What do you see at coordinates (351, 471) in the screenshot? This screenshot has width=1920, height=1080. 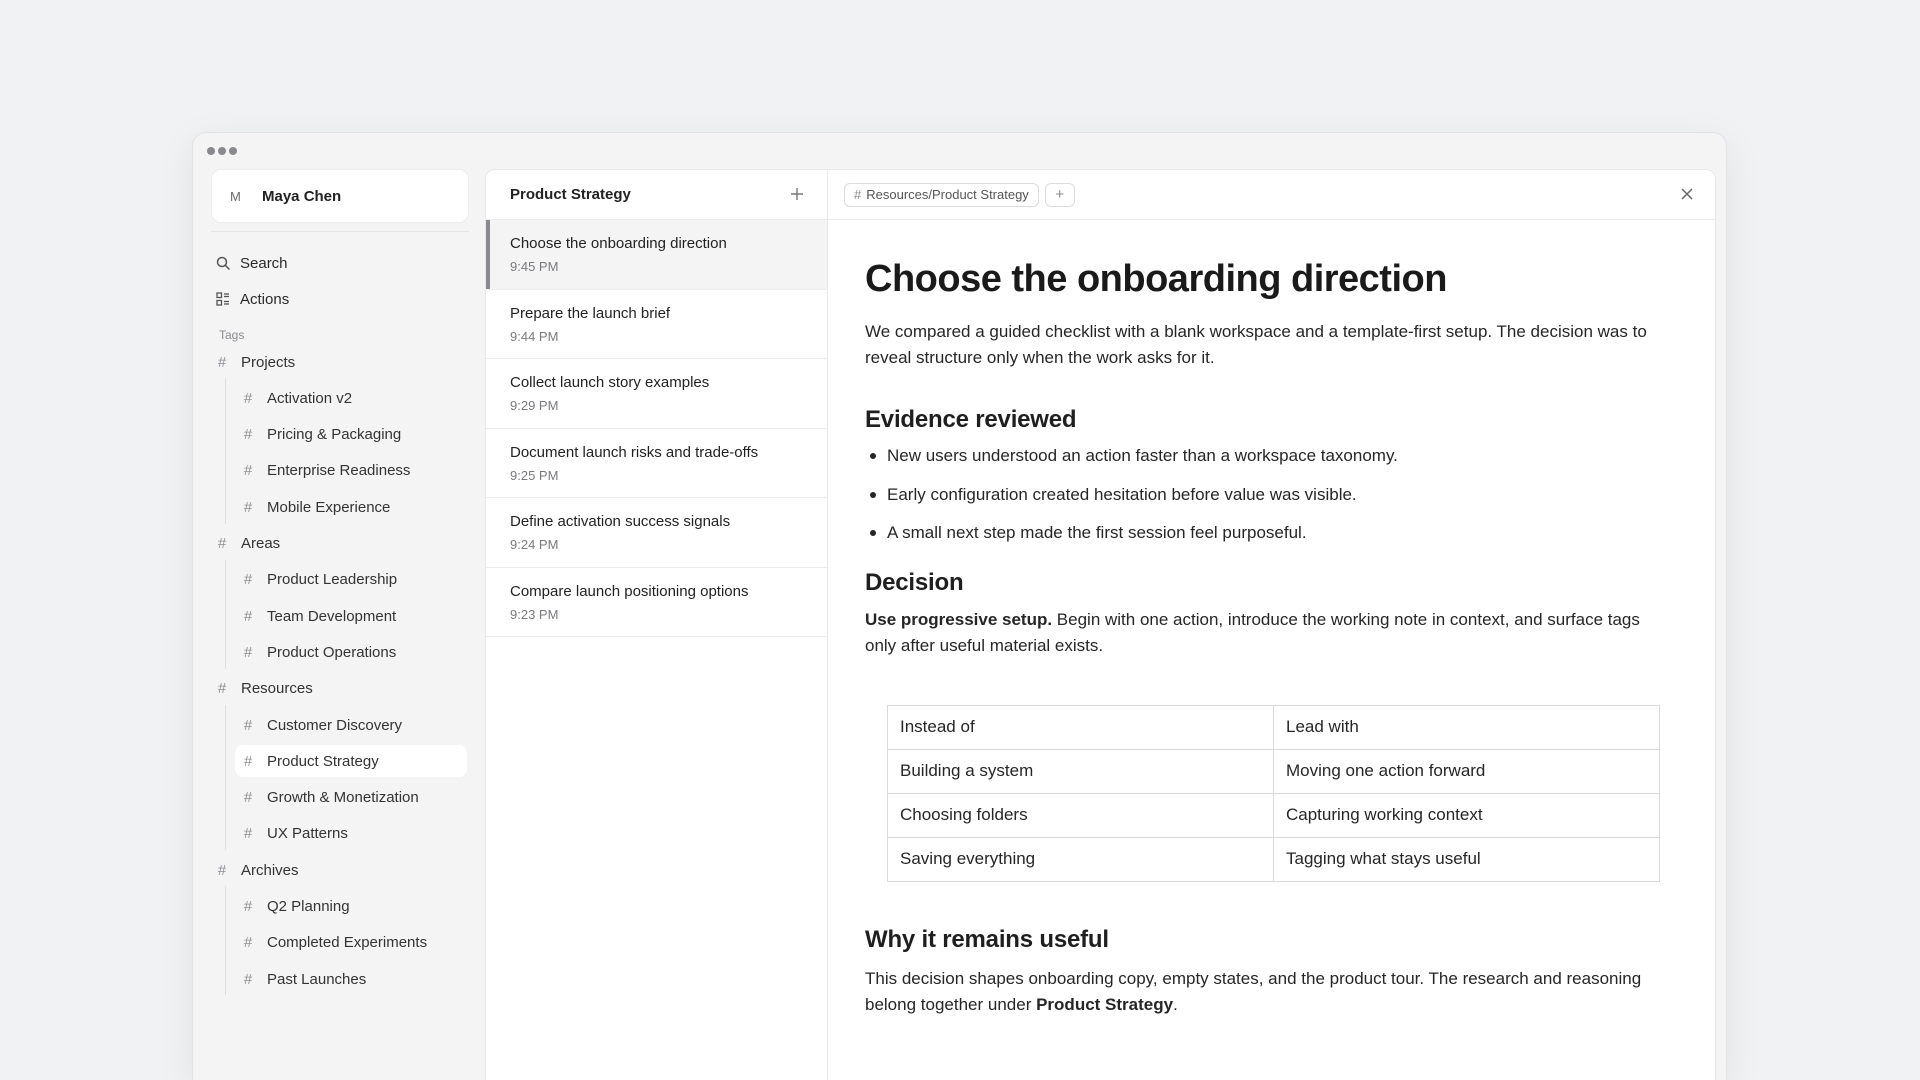 I see `tag-item-enterprise-readiness: # Enterprise Readiness` at bounding box center [351, 471].